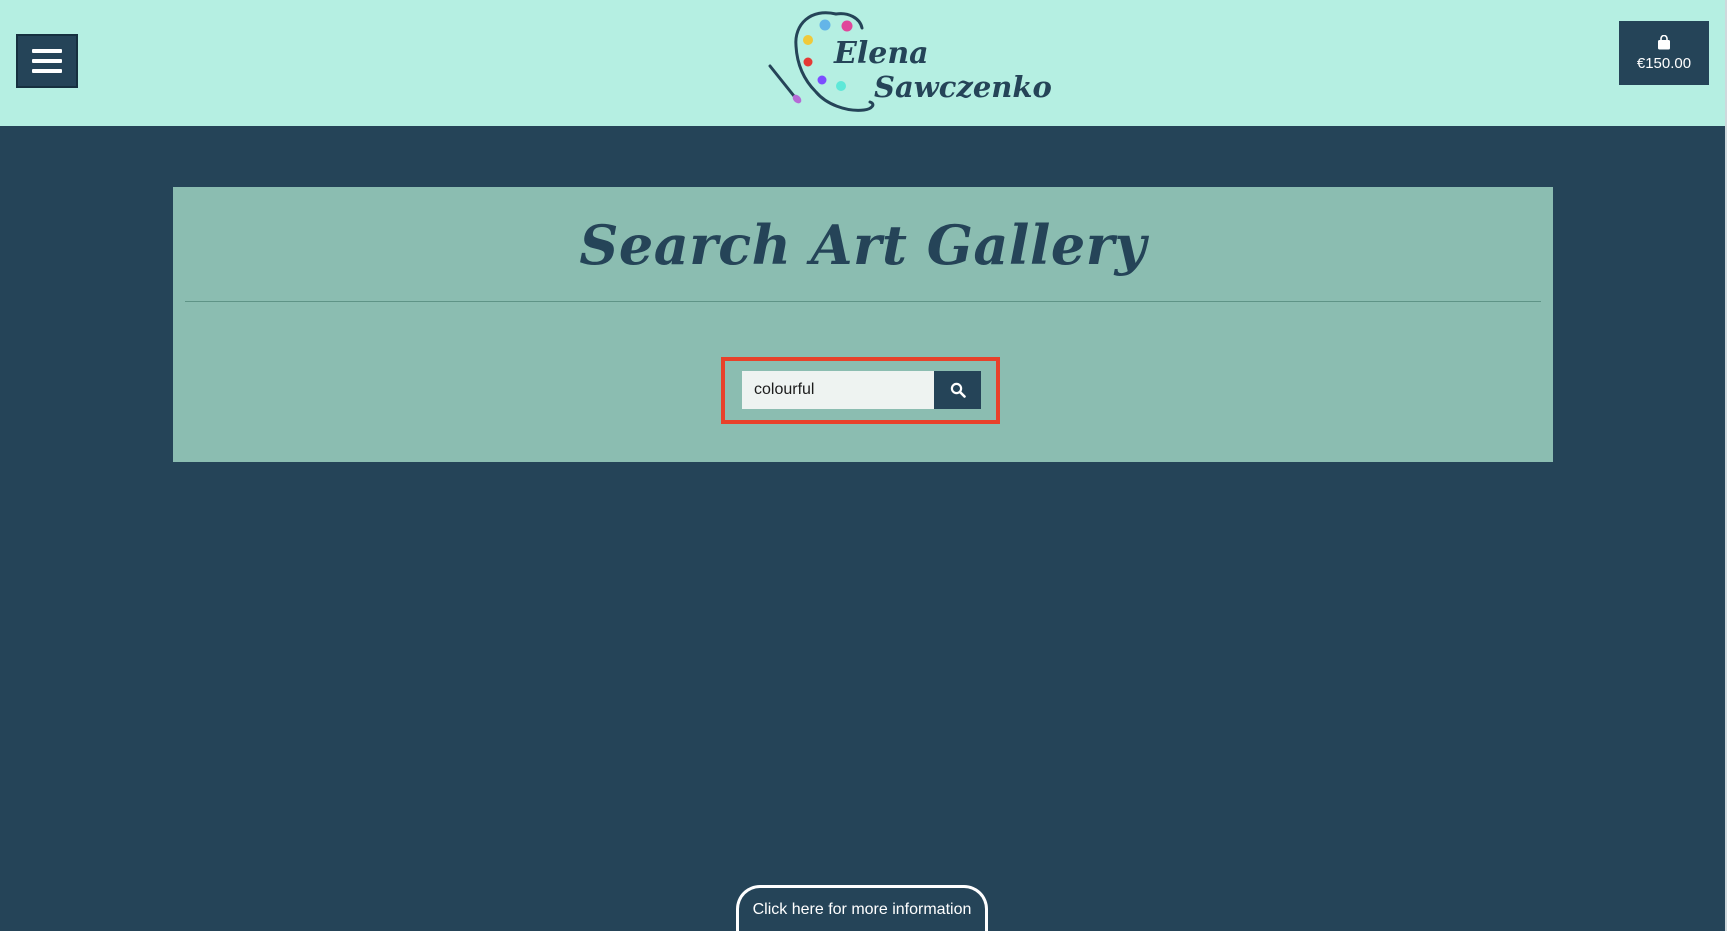 The image size is (1727, 931). I want to click on search-input, so click(838, 390).